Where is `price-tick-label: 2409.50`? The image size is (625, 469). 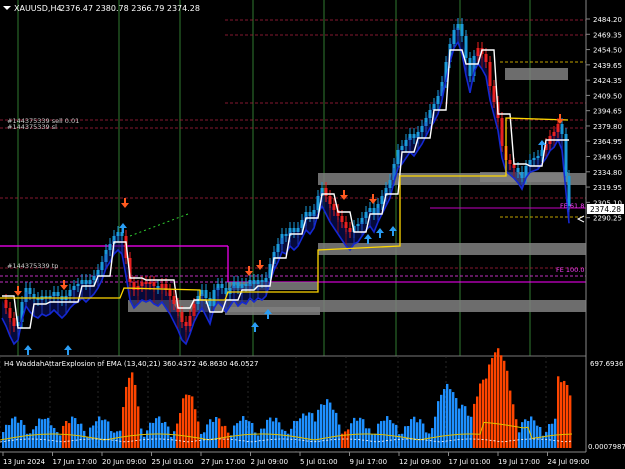 price-tick-label: 2409.50 is located at coordinates (607, 96).